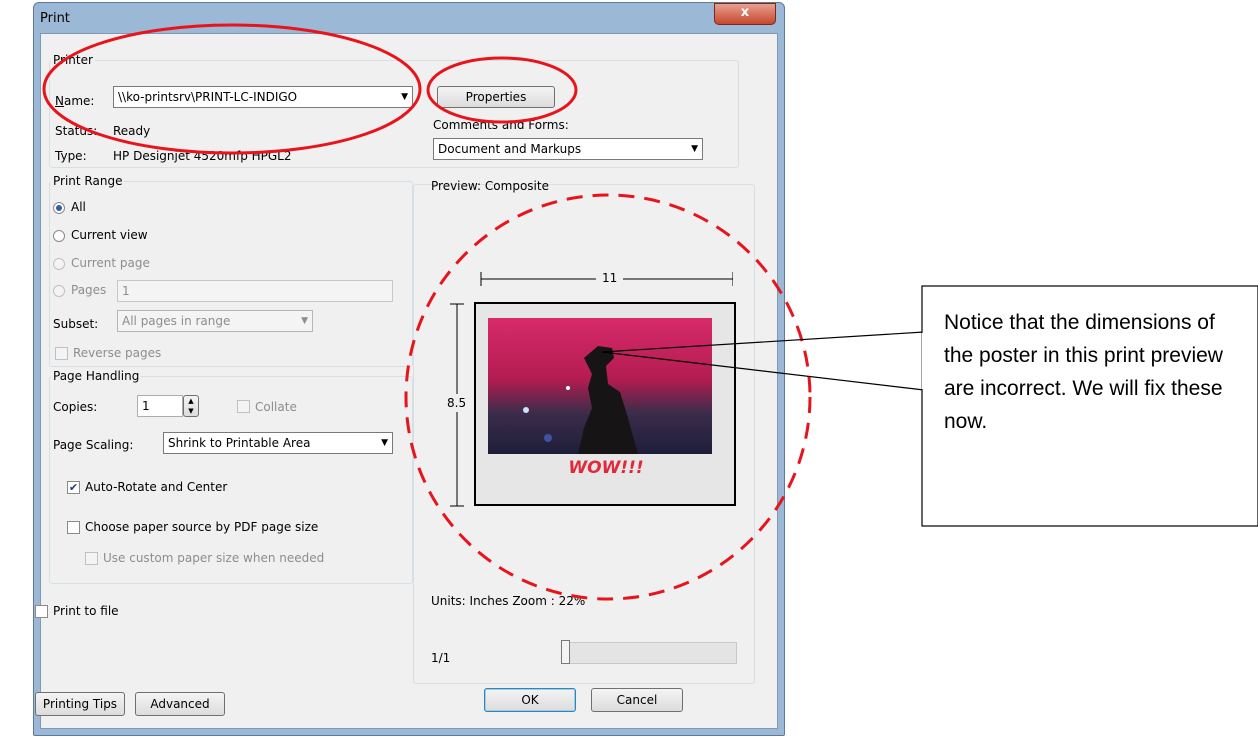 The image size is (1258, 738). Describe the element at coordinates (763, 361) in the screenshot. I see `callout-pointer` at that location.